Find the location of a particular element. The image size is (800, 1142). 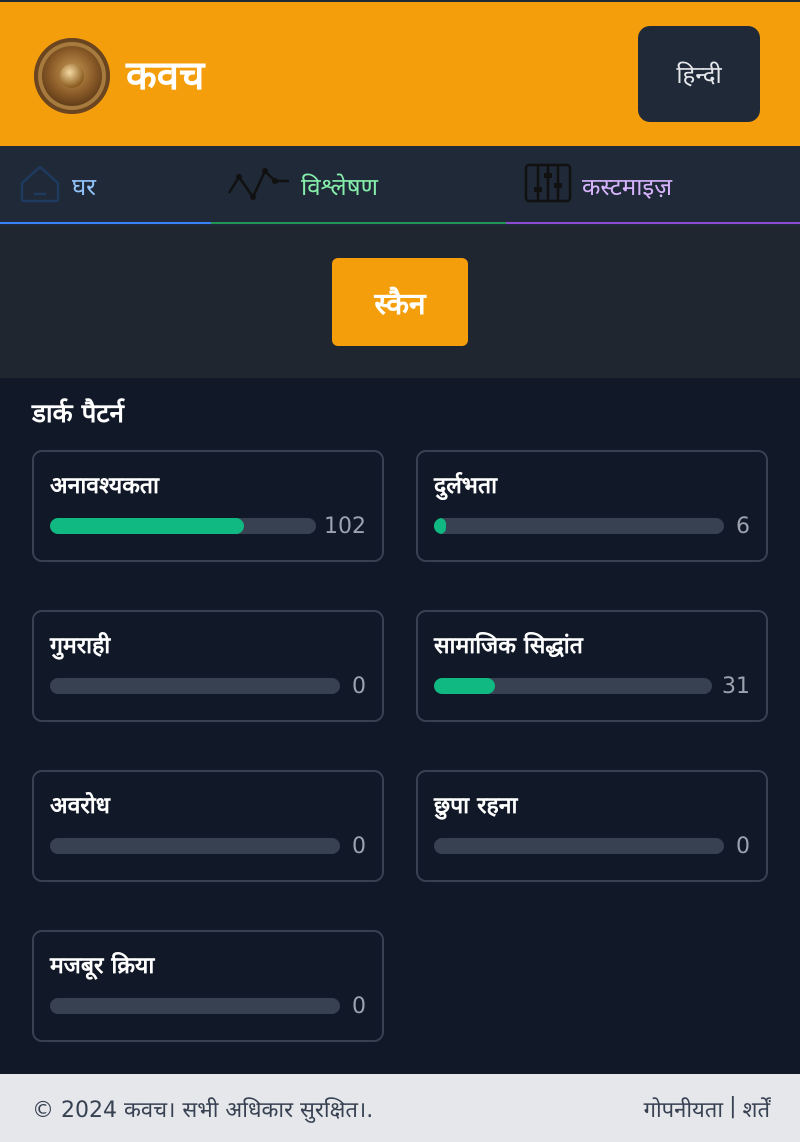

pattern-card: मजबूर क्रिया 0 is located at coordinates (208, 986).